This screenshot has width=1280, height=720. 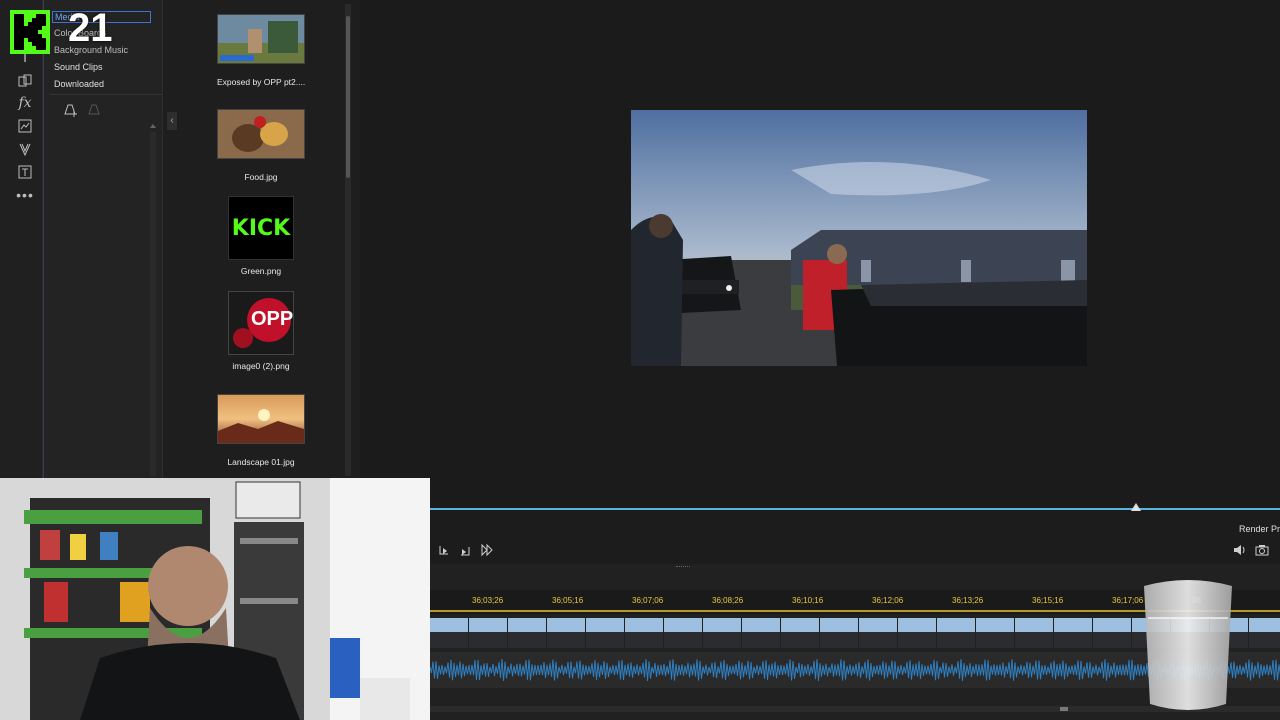 I want to click on ruler-tick-label: 36;05;16, so click(x=568, y=600).